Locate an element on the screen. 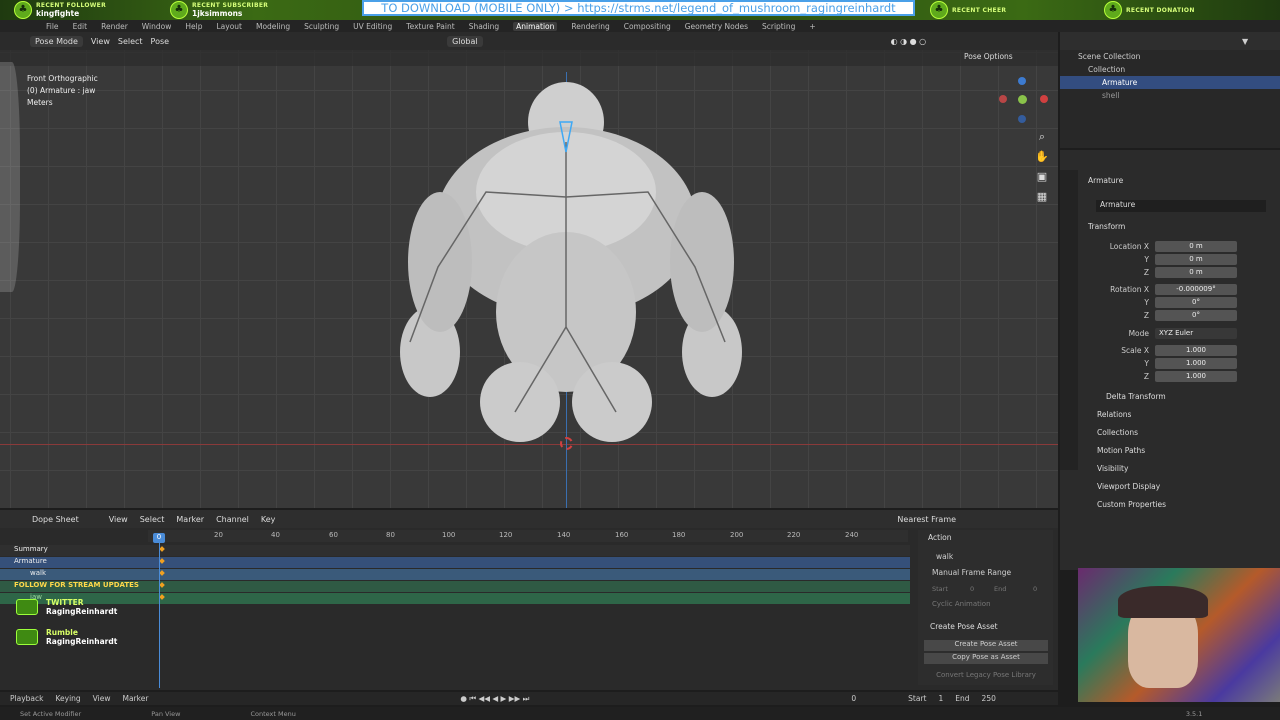 This screenshot has width=1280, height=720. outliner-item-scene-collection: Scene Collection is located at coordinates (1170, 56).